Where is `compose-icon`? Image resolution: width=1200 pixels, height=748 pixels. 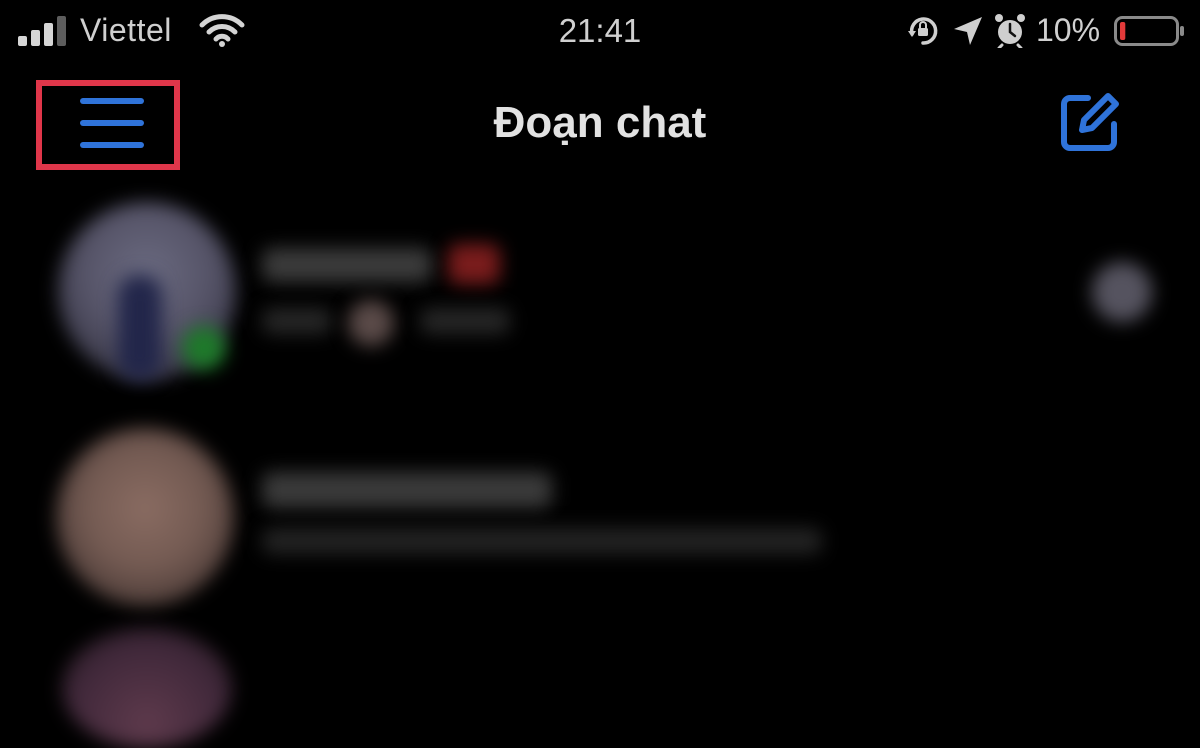
compose-icon is located at coordinates (1090, 122).